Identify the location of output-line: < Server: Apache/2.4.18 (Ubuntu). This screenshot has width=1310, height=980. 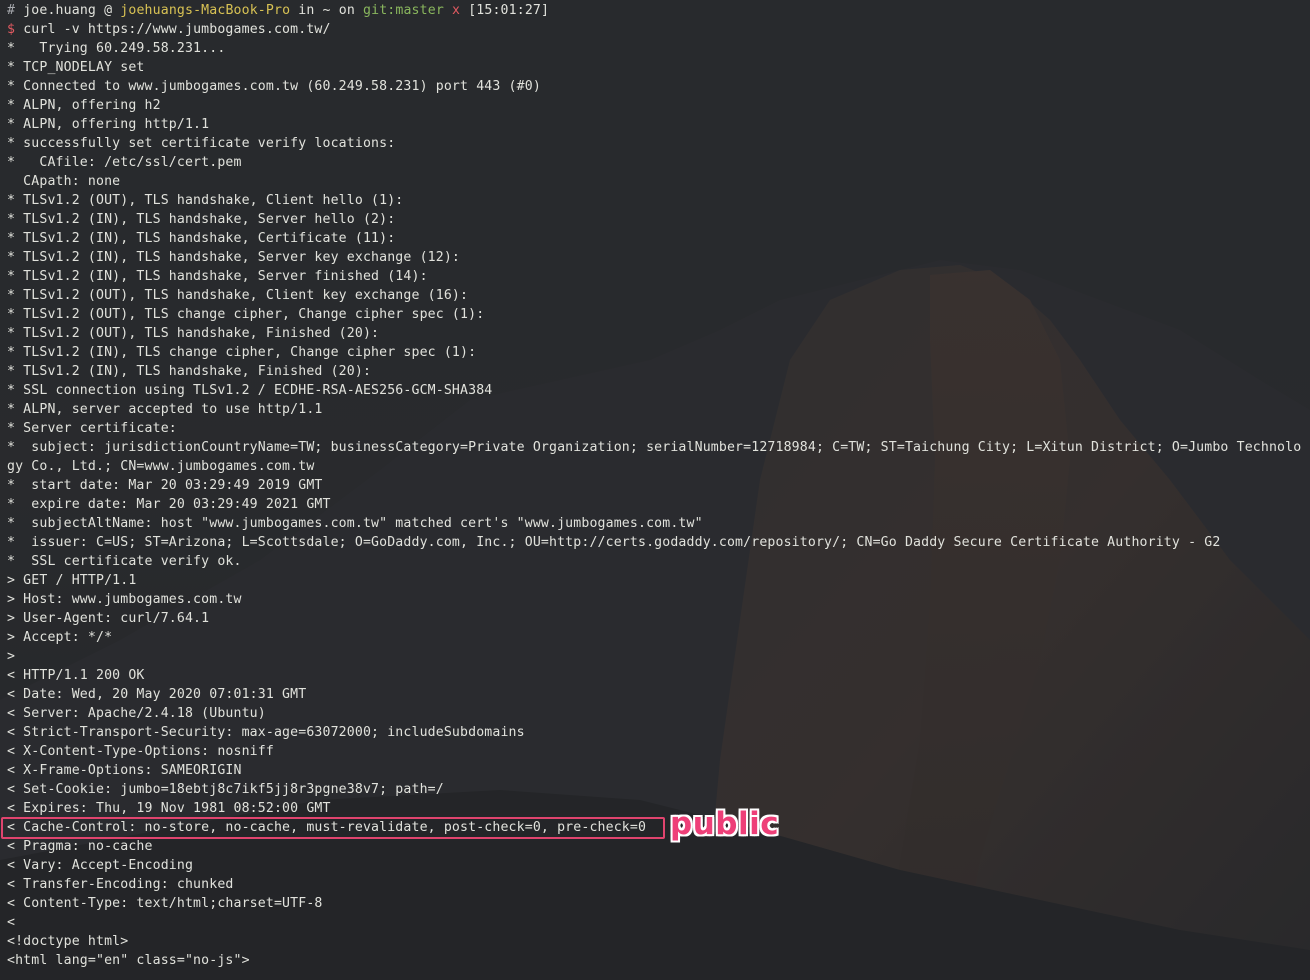
(136, 713).